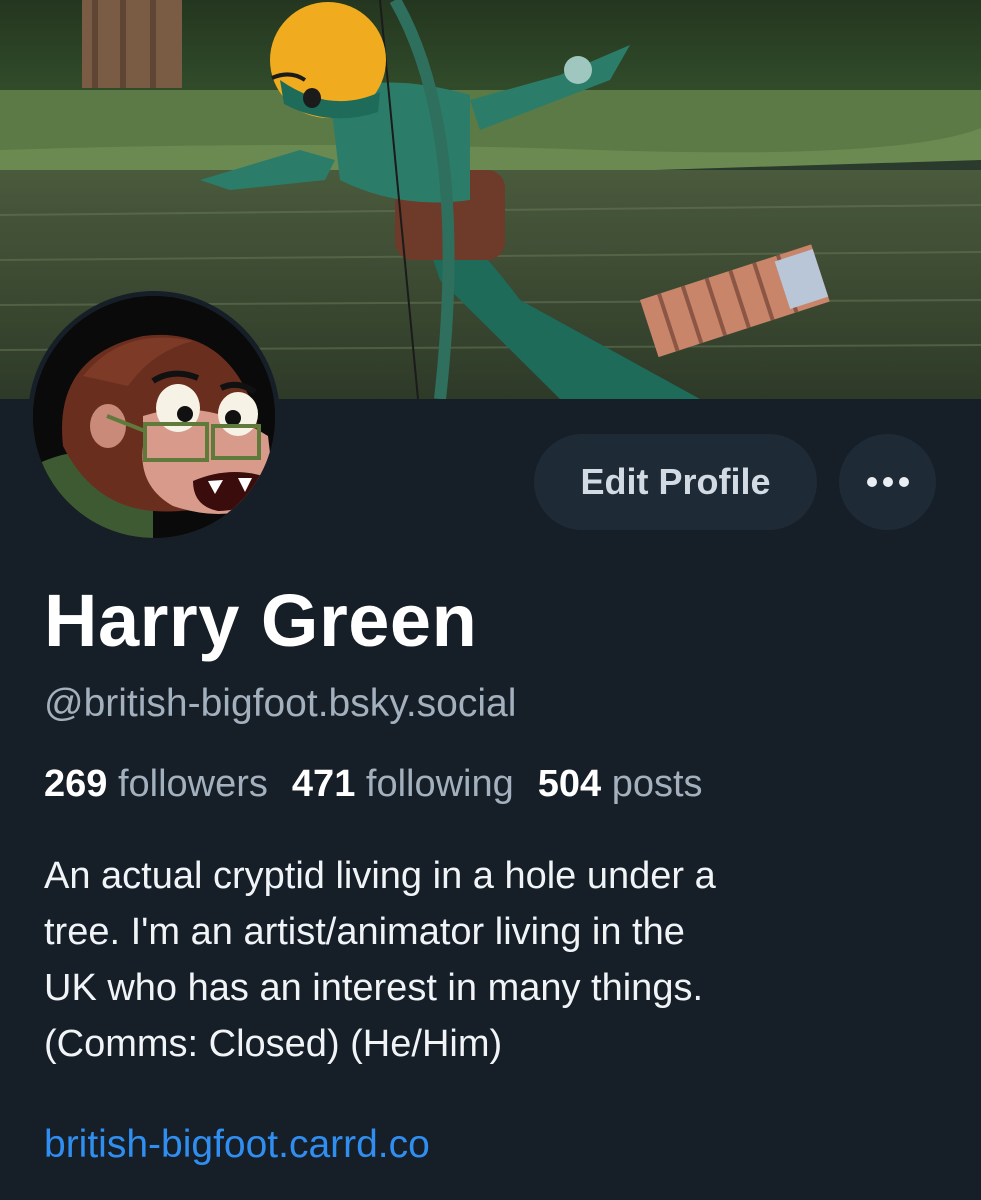 The image size is (981, 1200). I want to click on edit-profile-button: Edit Profile, so click(675, 482).